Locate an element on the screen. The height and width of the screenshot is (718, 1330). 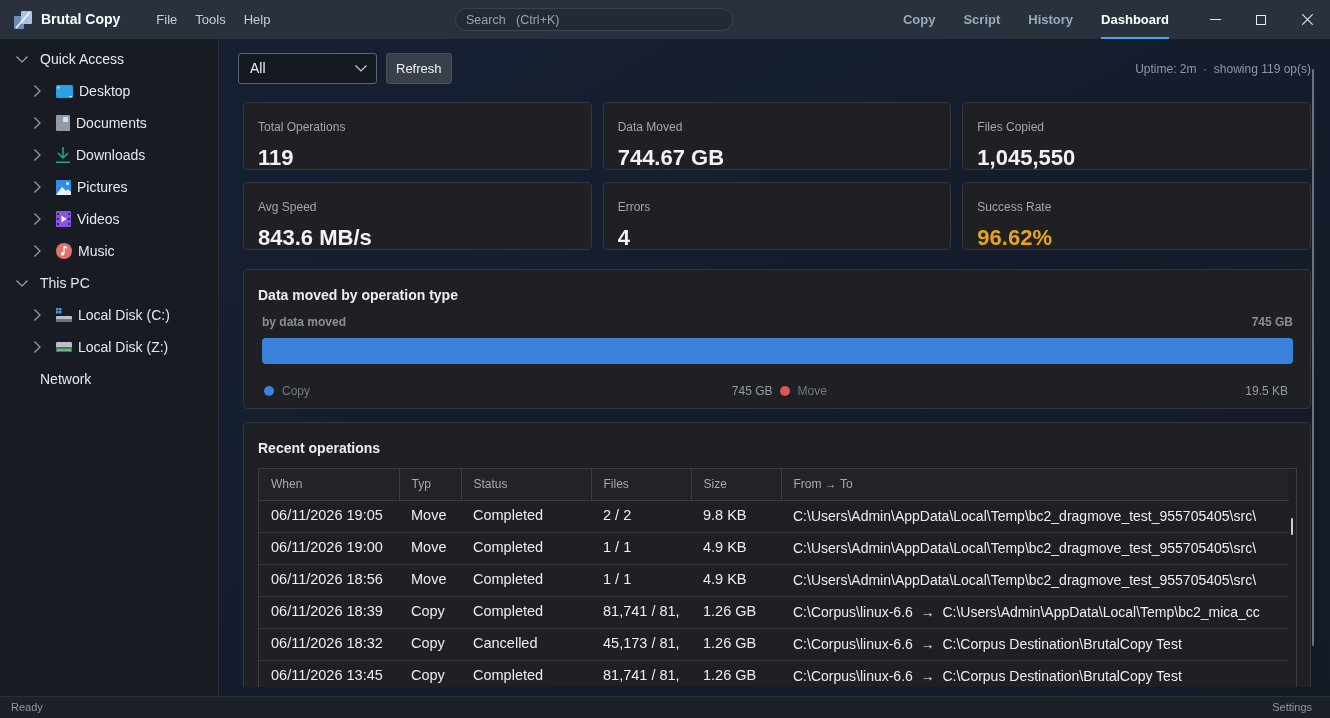
search-field: Search (Ctrl+K) is located at coordinates (594, 19).